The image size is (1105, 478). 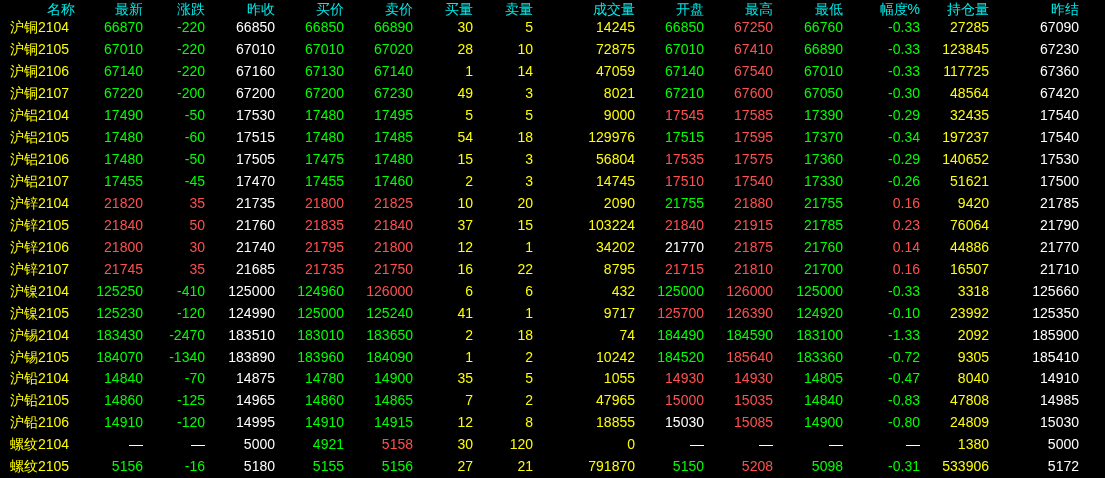 I want to click on contract-name: 沪锡2104, so click(x=40, y=335).